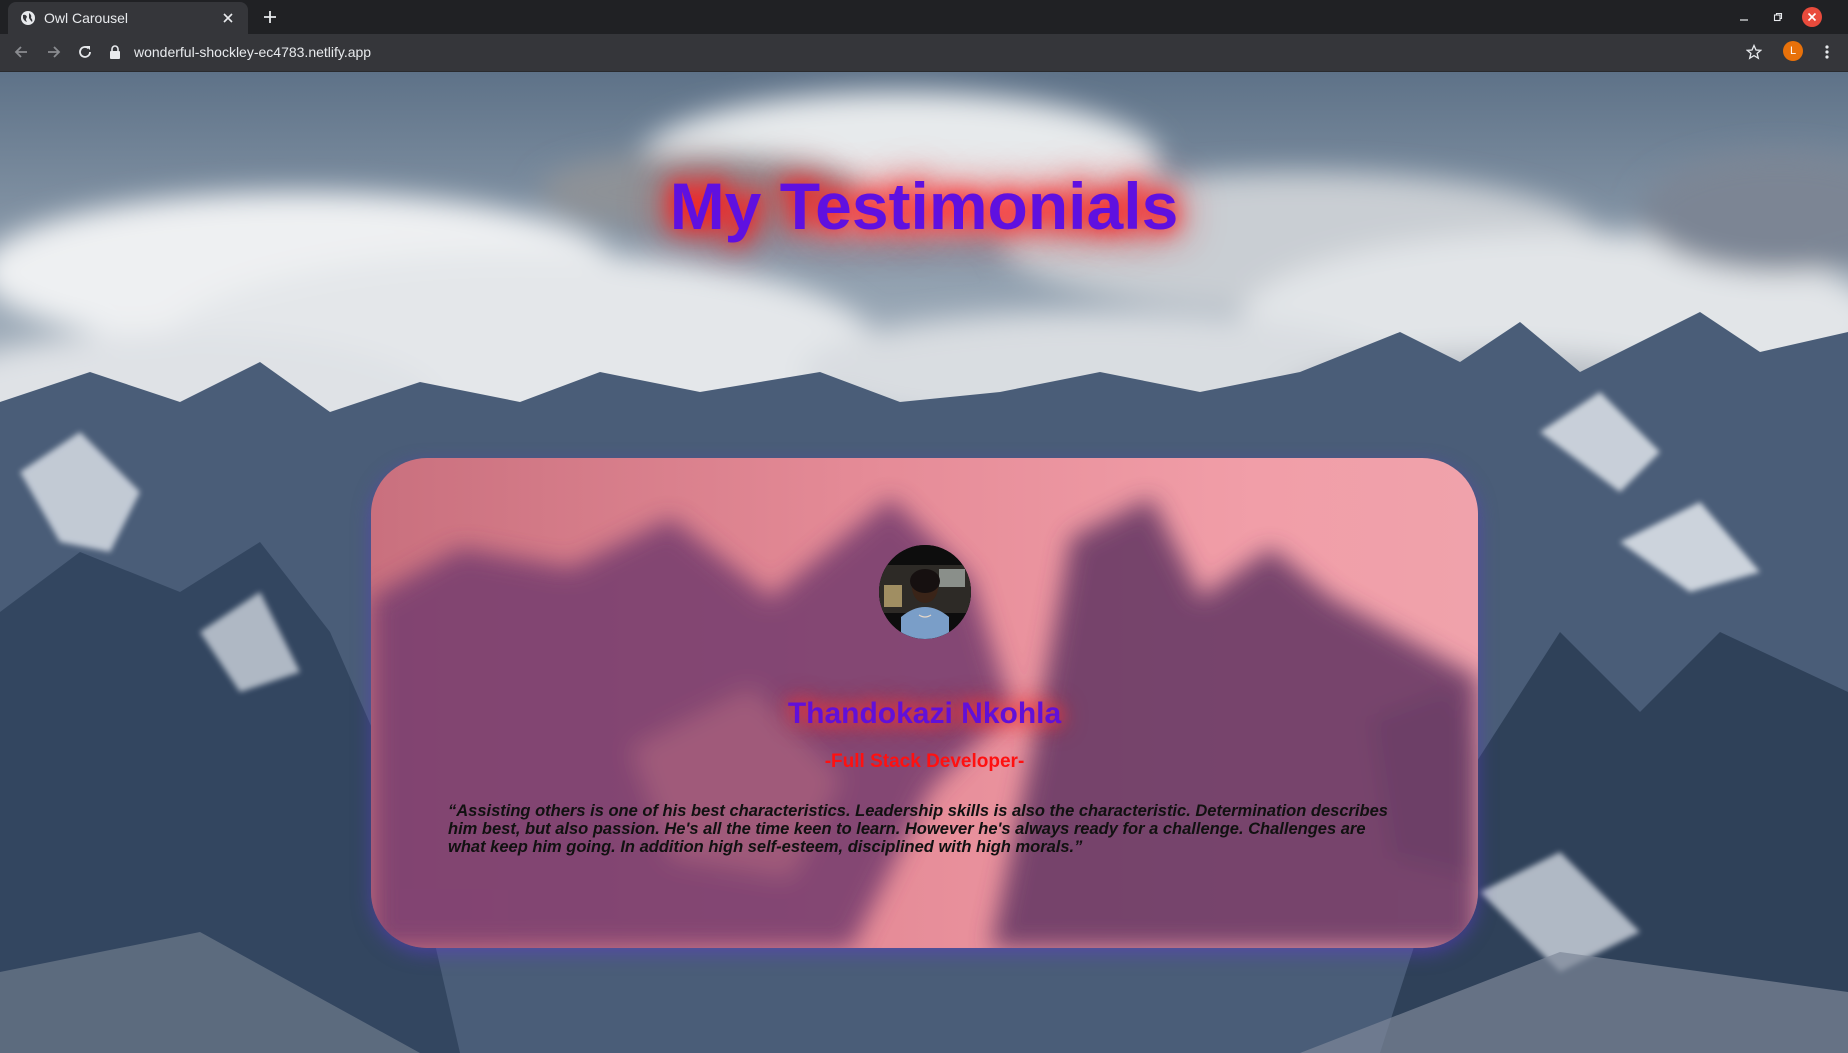  I want to click on window-controls, so click(1778, 17).